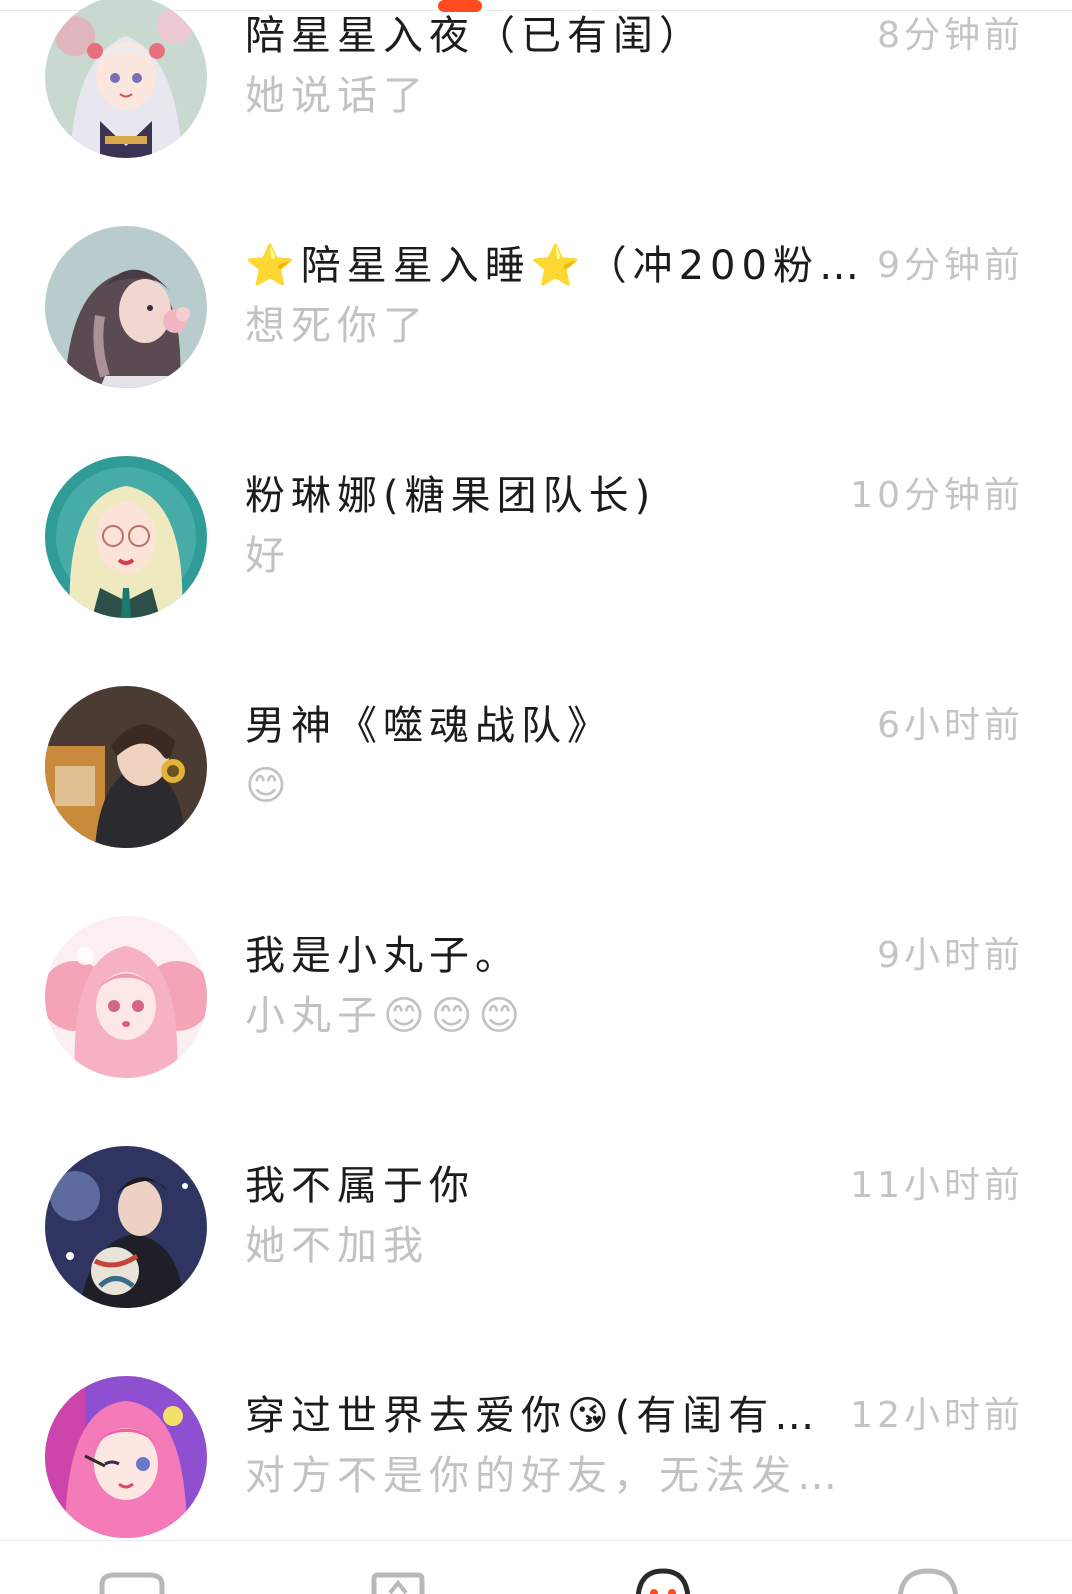  Describe the element at coordinates (937, 495) in the screenshot. I see `conversation-time: 10分钟前` at that location.